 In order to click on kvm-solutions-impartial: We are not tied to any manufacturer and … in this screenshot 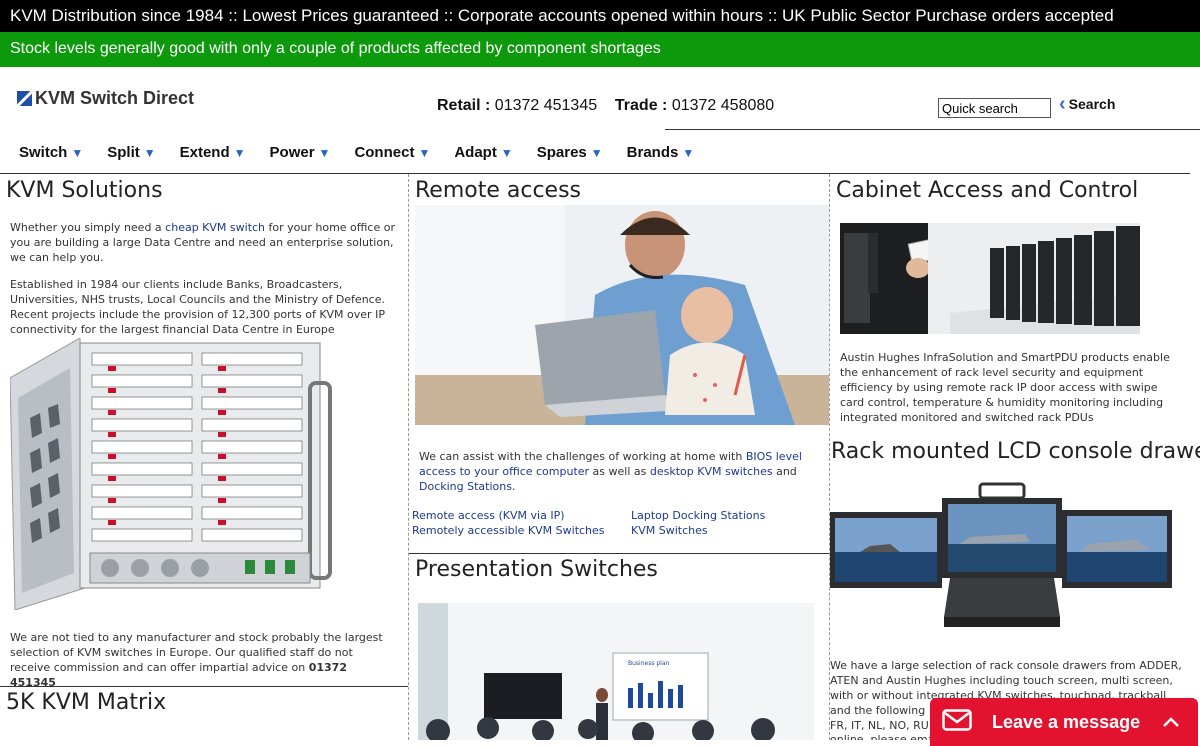, I will do `click(202, 660)`.